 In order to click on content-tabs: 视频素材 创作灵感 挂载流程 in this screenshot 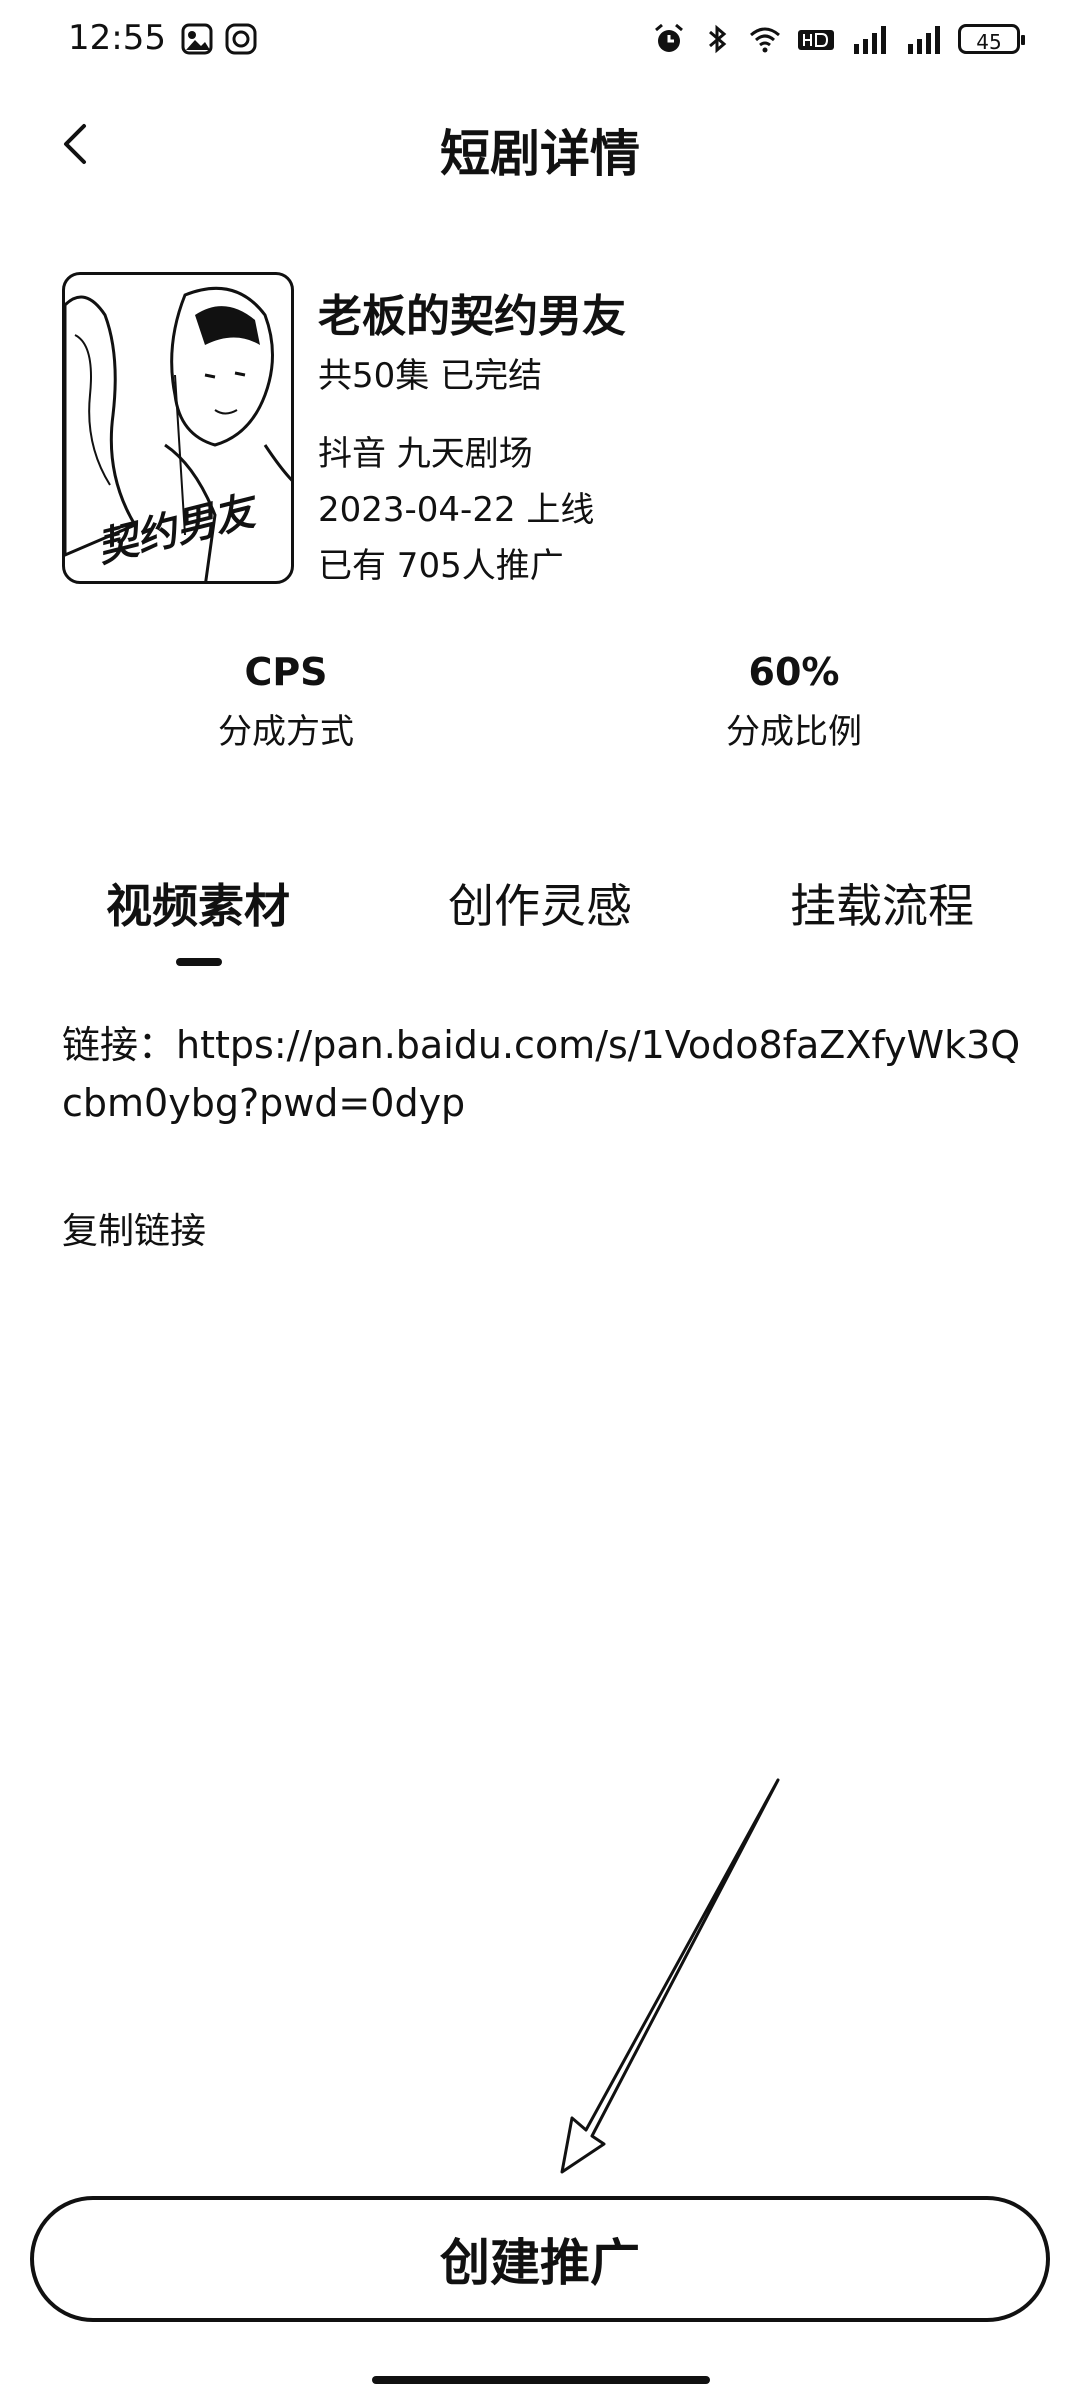, I will do `click(540, 925)`.